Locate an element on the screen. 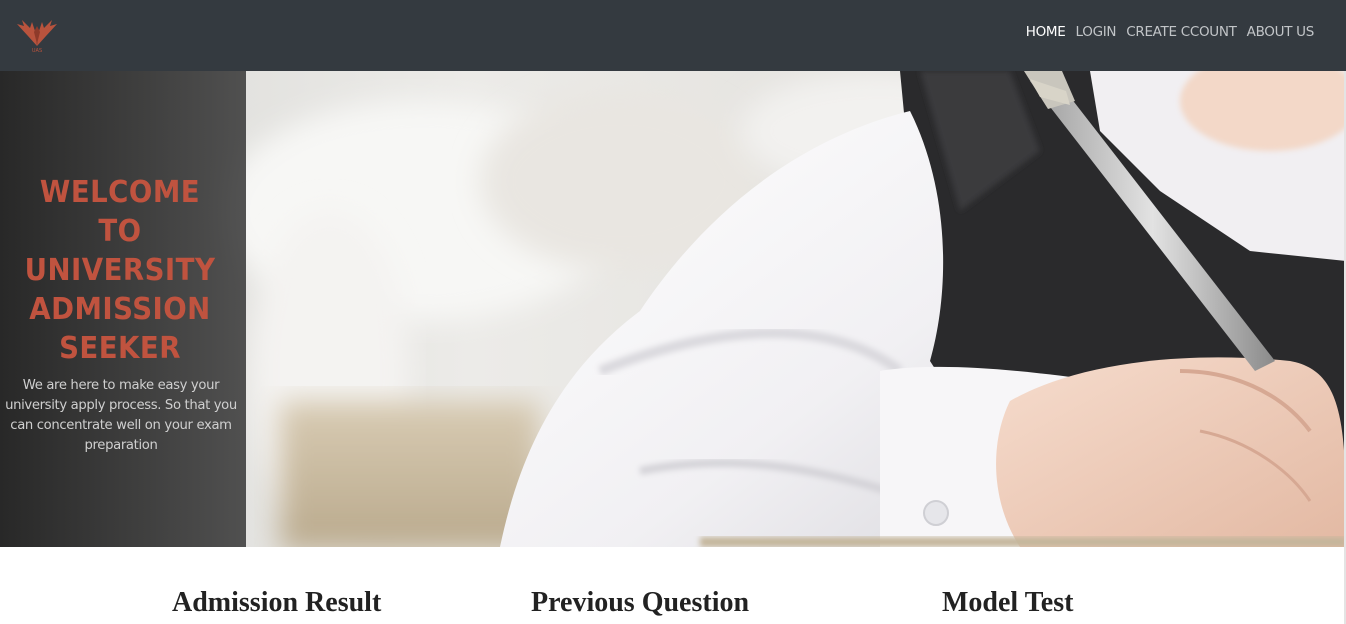 The image size is (1346, 624). nav-login-link: LOGIN is located at coordinates (1096, 32).